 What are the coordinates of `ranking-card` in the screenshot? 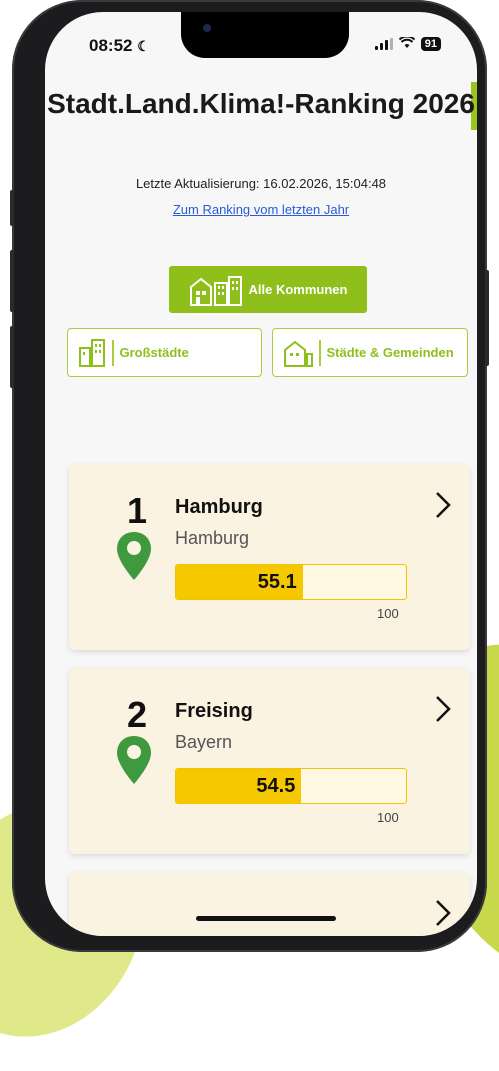 It's located at (269, 904).